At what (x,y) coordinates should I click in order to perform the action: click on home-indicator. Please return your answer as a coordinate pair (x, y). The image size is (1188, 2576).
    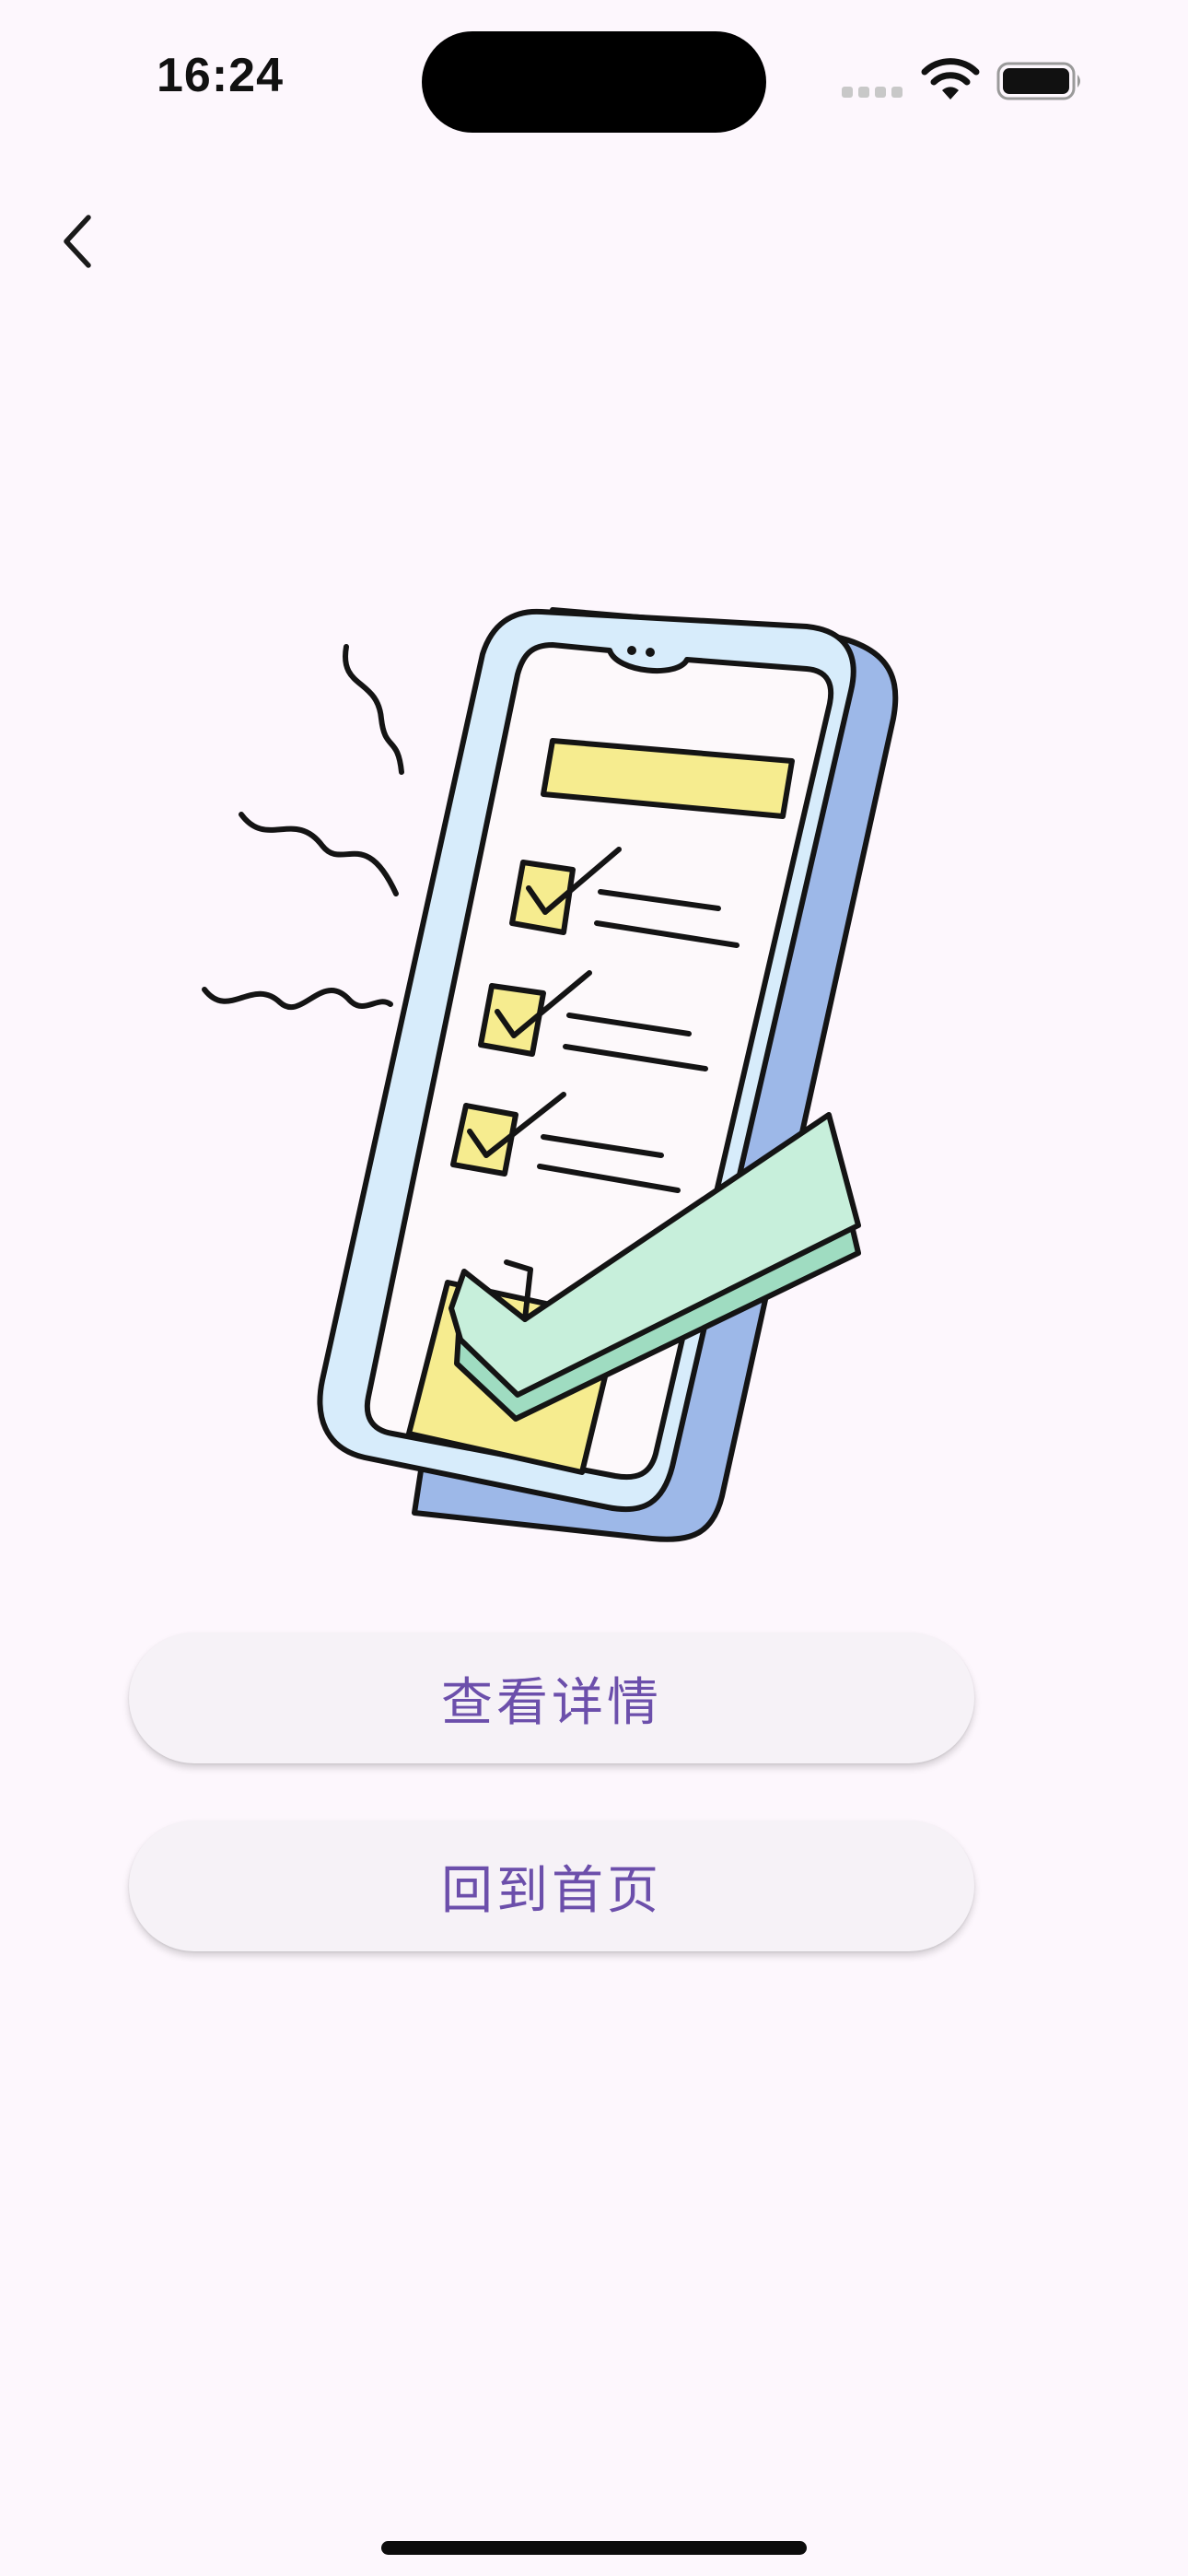
    Looking at the image, I should click on (594, 2548).